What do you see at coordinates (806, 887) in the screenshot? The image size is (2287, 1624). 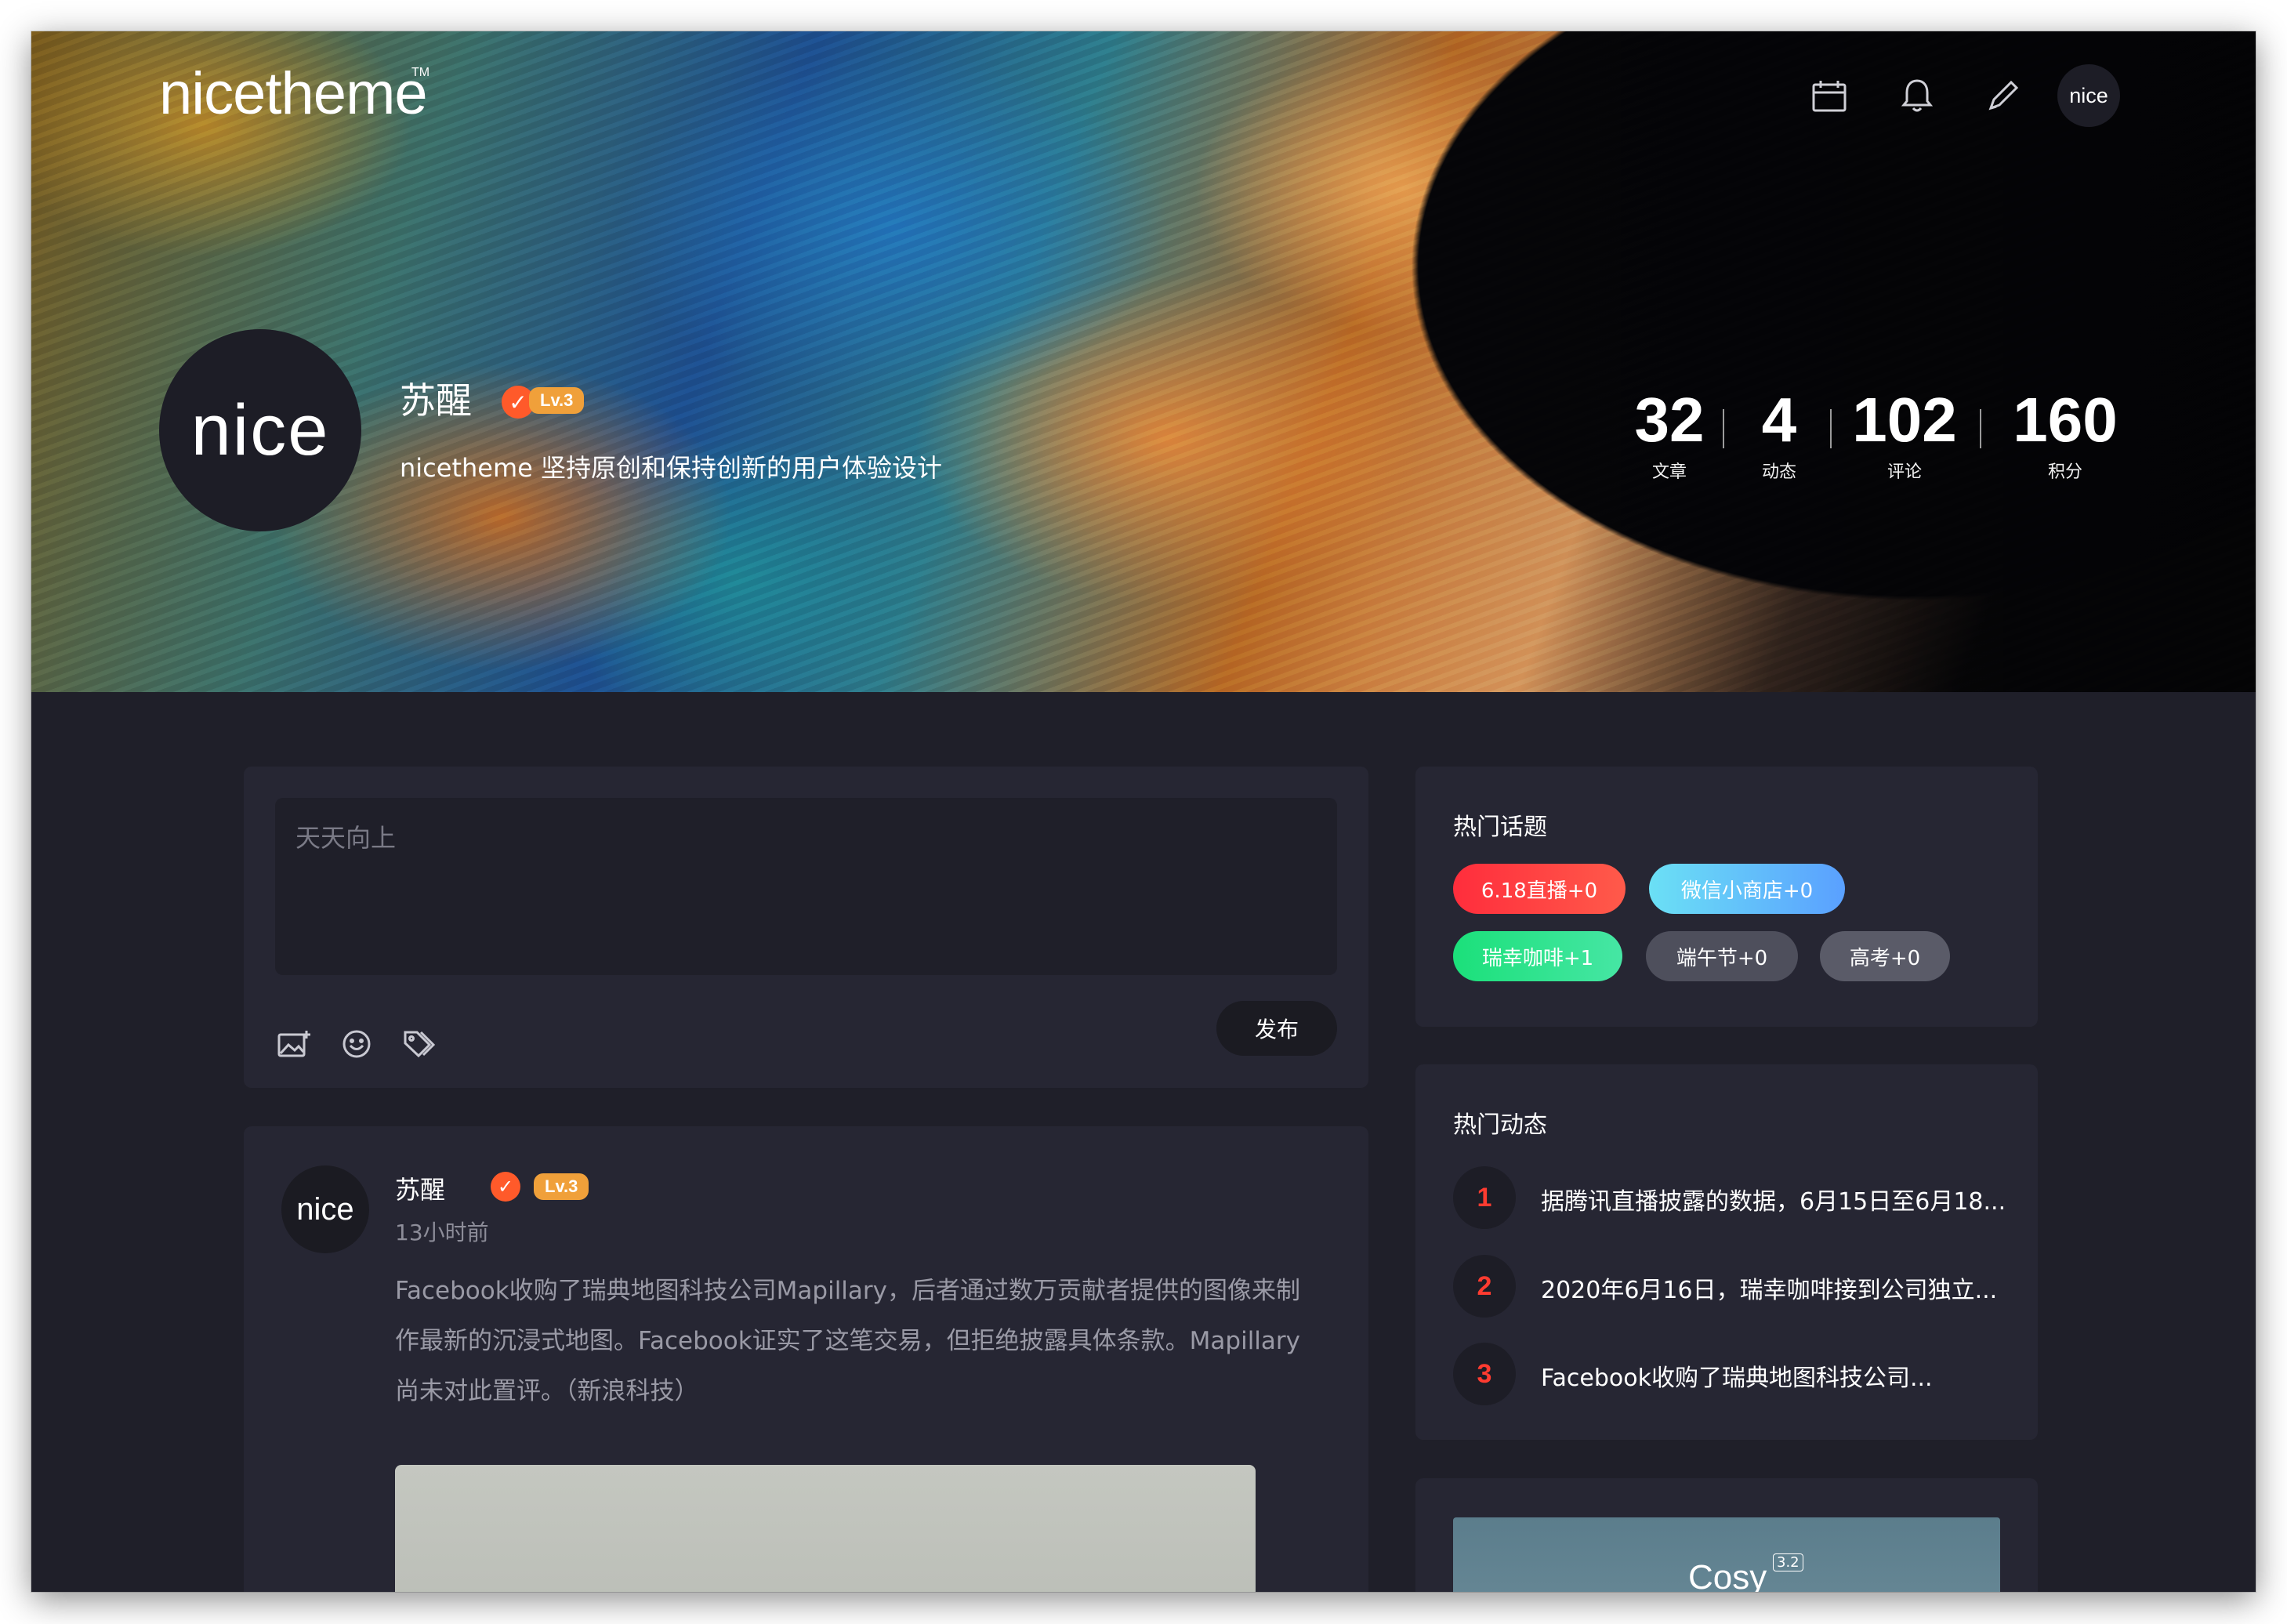 I see `composer-input: 天天向上` at bounding box center [806, 887].